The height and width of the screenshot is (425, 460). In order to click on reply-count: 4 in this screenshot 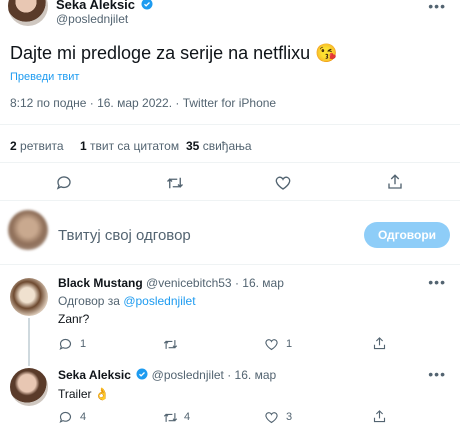, I will do `click(83, 417)`.